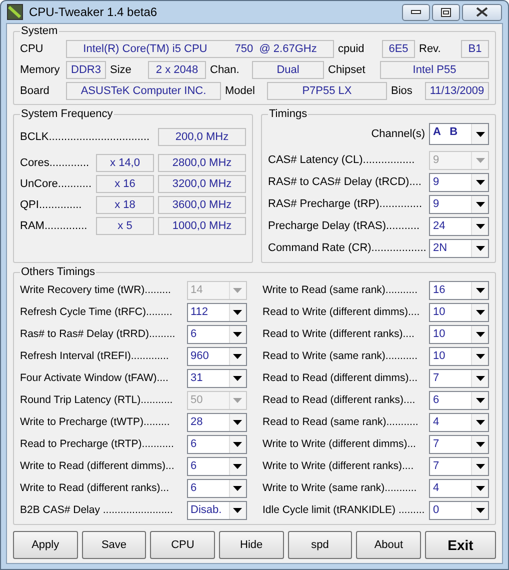 This screenshot has height=570, width=509. What do you see at coordinates (216, 312) in the screenshot?
I see `dropdown: 112` at bounding box center [216, 312].